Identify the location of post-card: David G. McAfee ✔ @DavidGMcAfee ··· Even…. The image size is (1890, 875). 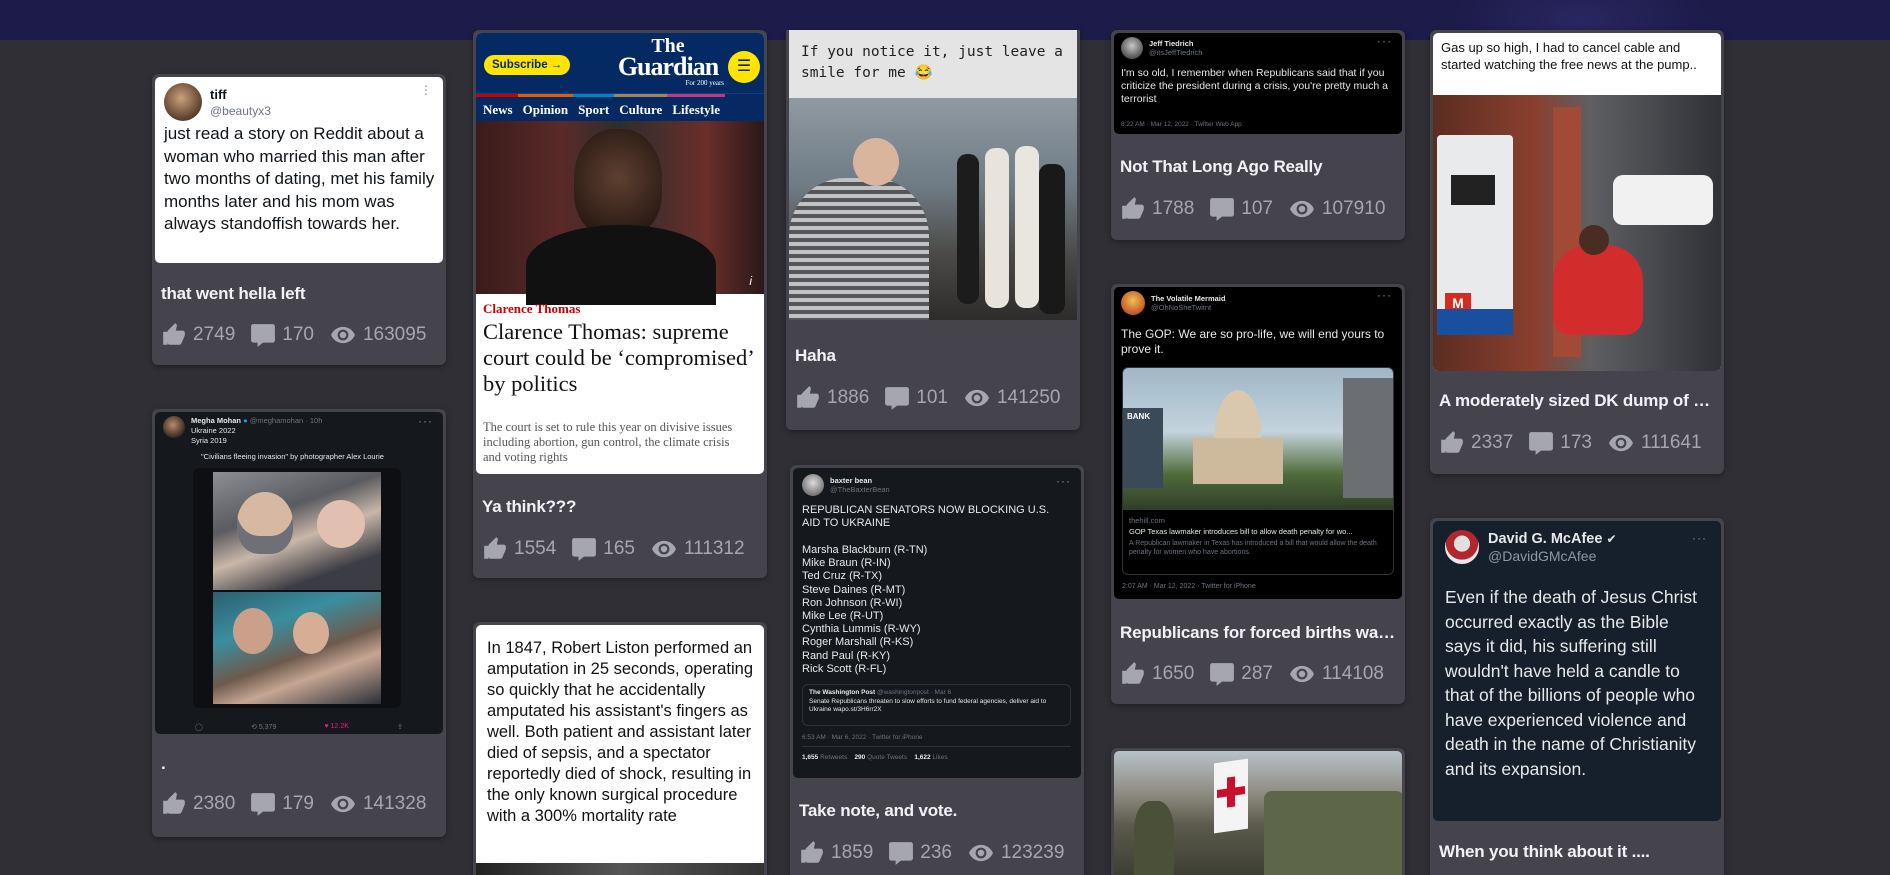
(1577, 696).